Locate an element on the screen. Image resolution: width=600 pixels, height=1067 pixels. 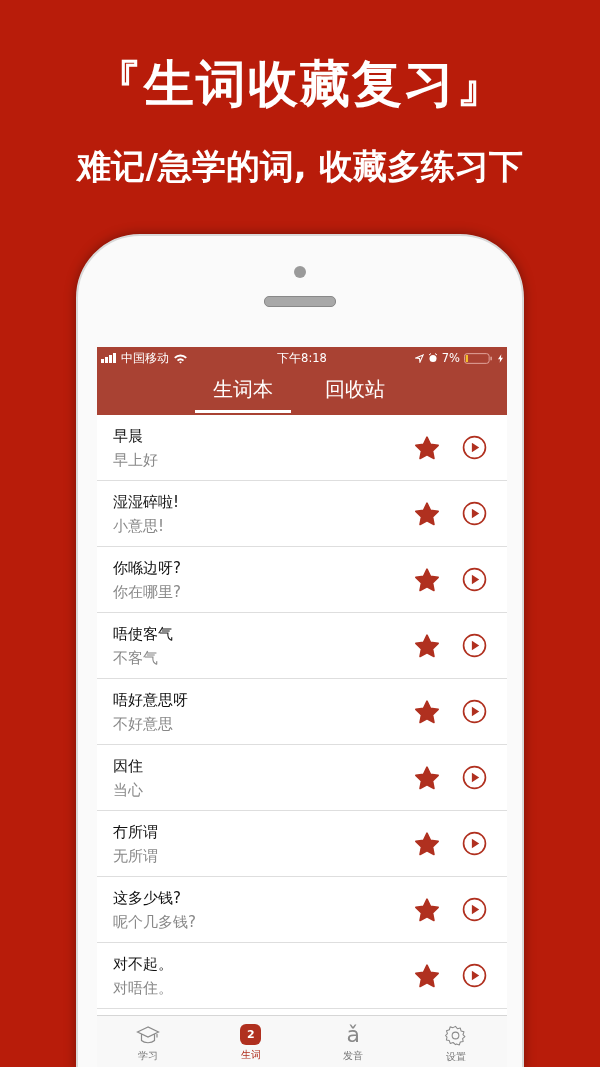
word-text: 你喺边呀? is located at coordinates (147, 568).